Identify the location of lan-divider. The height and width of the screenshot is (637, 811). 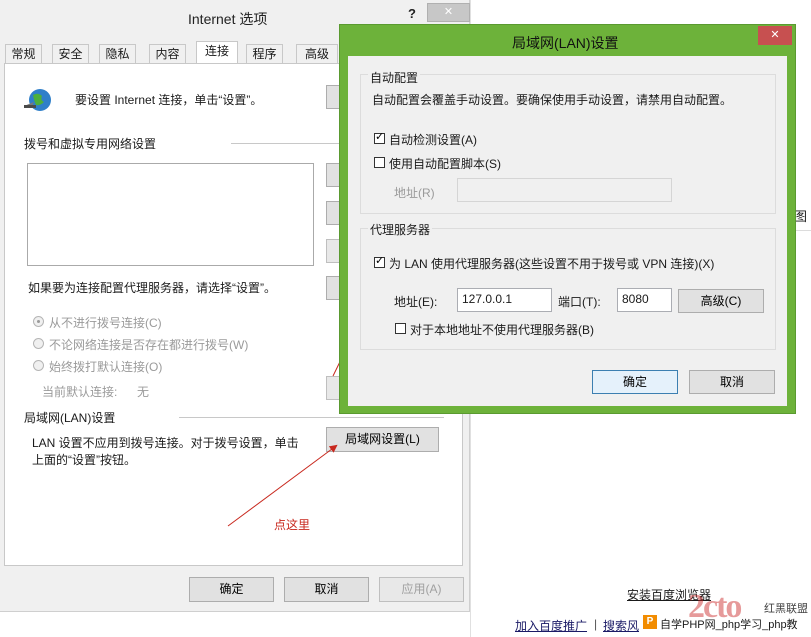
(311, 417).